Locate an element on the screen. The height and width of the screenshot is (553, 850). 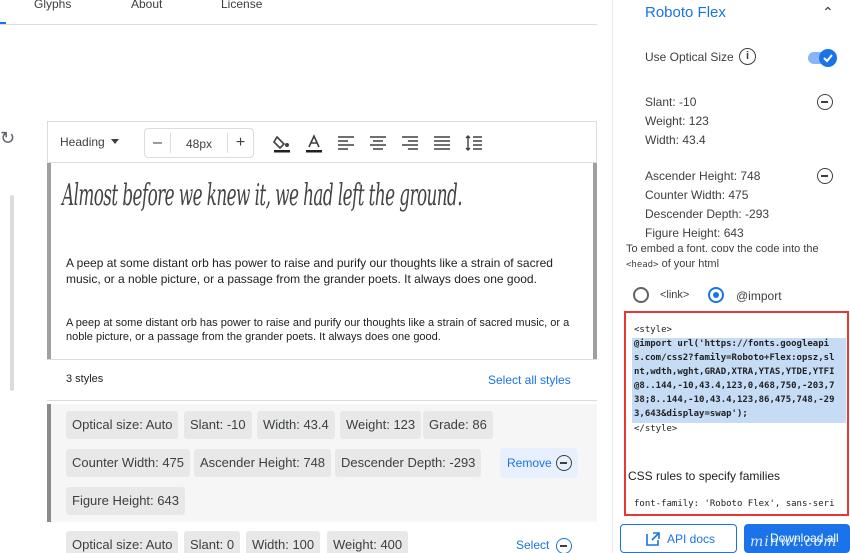
align-justify-icon is located at coordinates (442, 143).